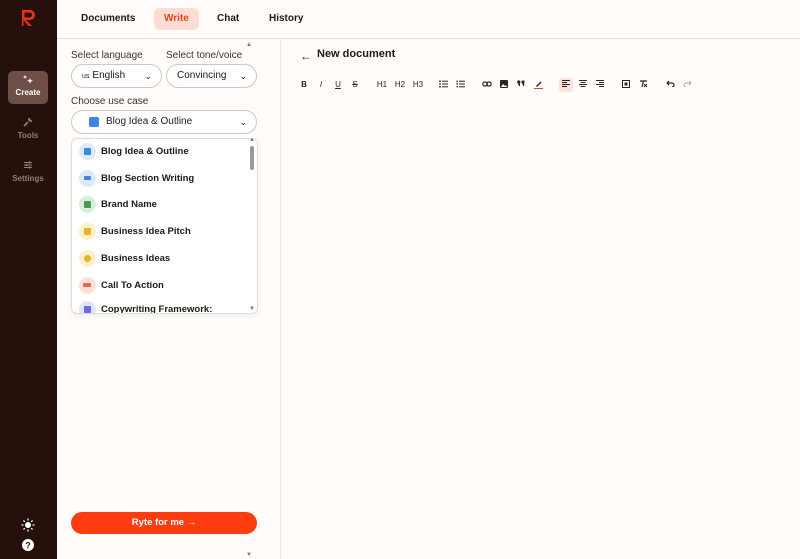  What do you see at coordinates (400, 85) in the screenshot?
I see `heading-2-button: H2` at bounding box center [400, 85].